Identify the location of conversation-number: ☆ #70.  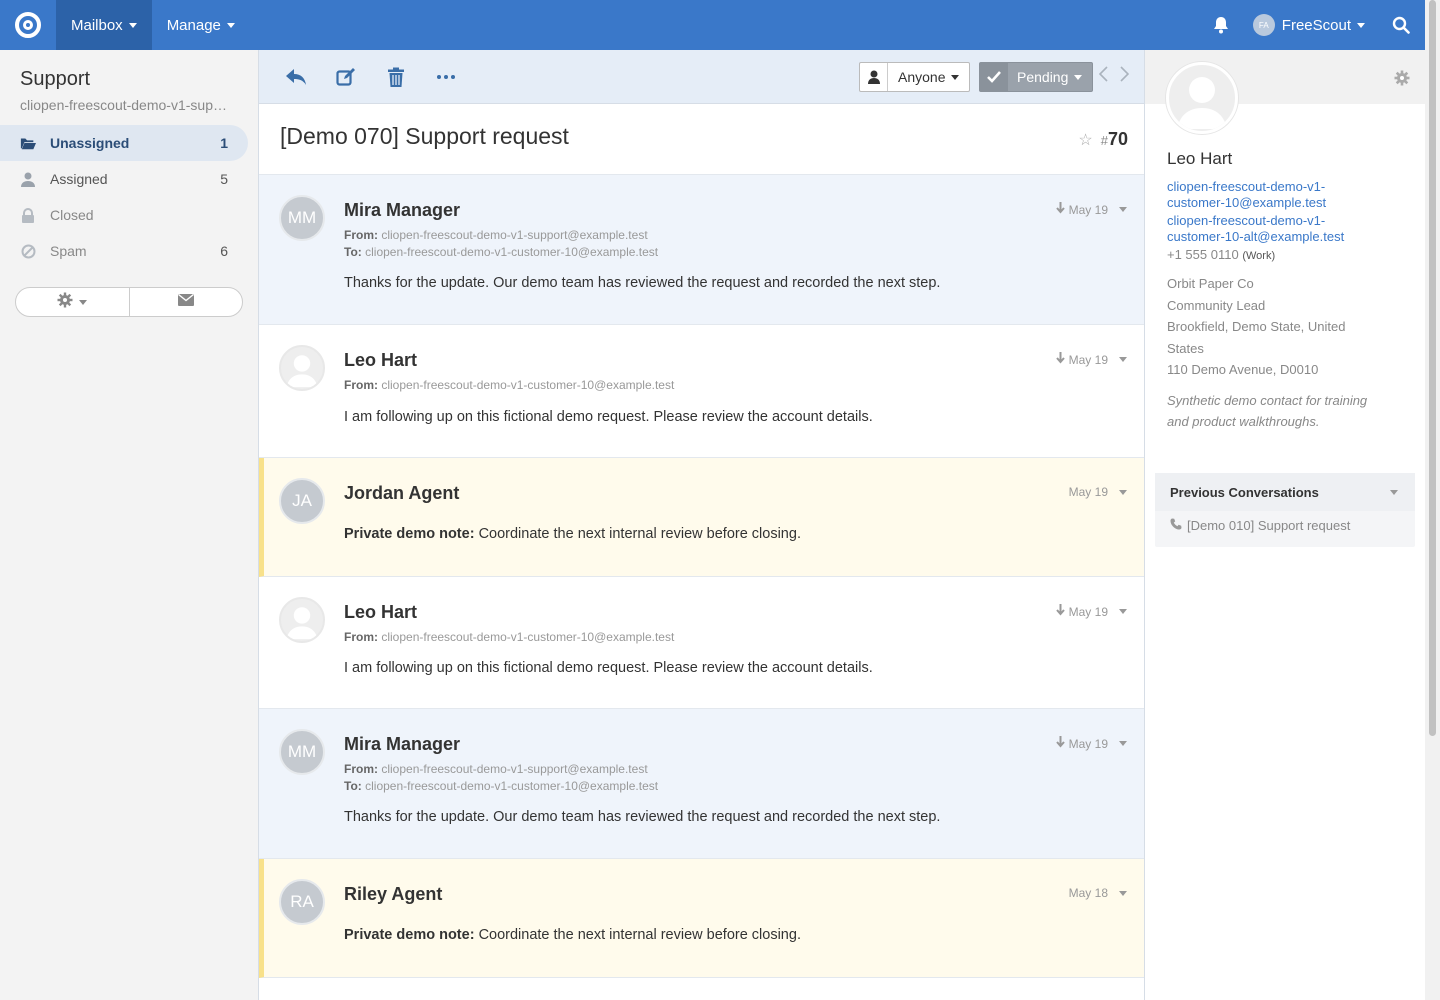
(1103, 139).